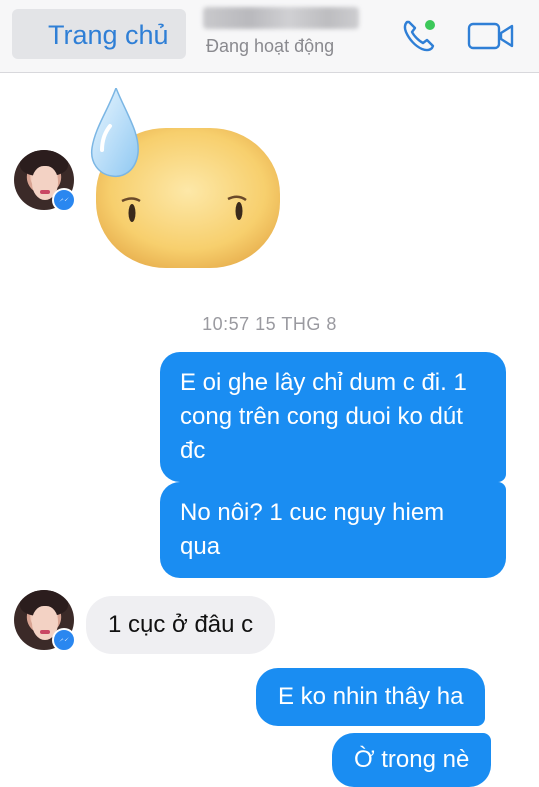  I want to click on message-bubble-outgoing: Ờ trong nè, so click(412, 760).